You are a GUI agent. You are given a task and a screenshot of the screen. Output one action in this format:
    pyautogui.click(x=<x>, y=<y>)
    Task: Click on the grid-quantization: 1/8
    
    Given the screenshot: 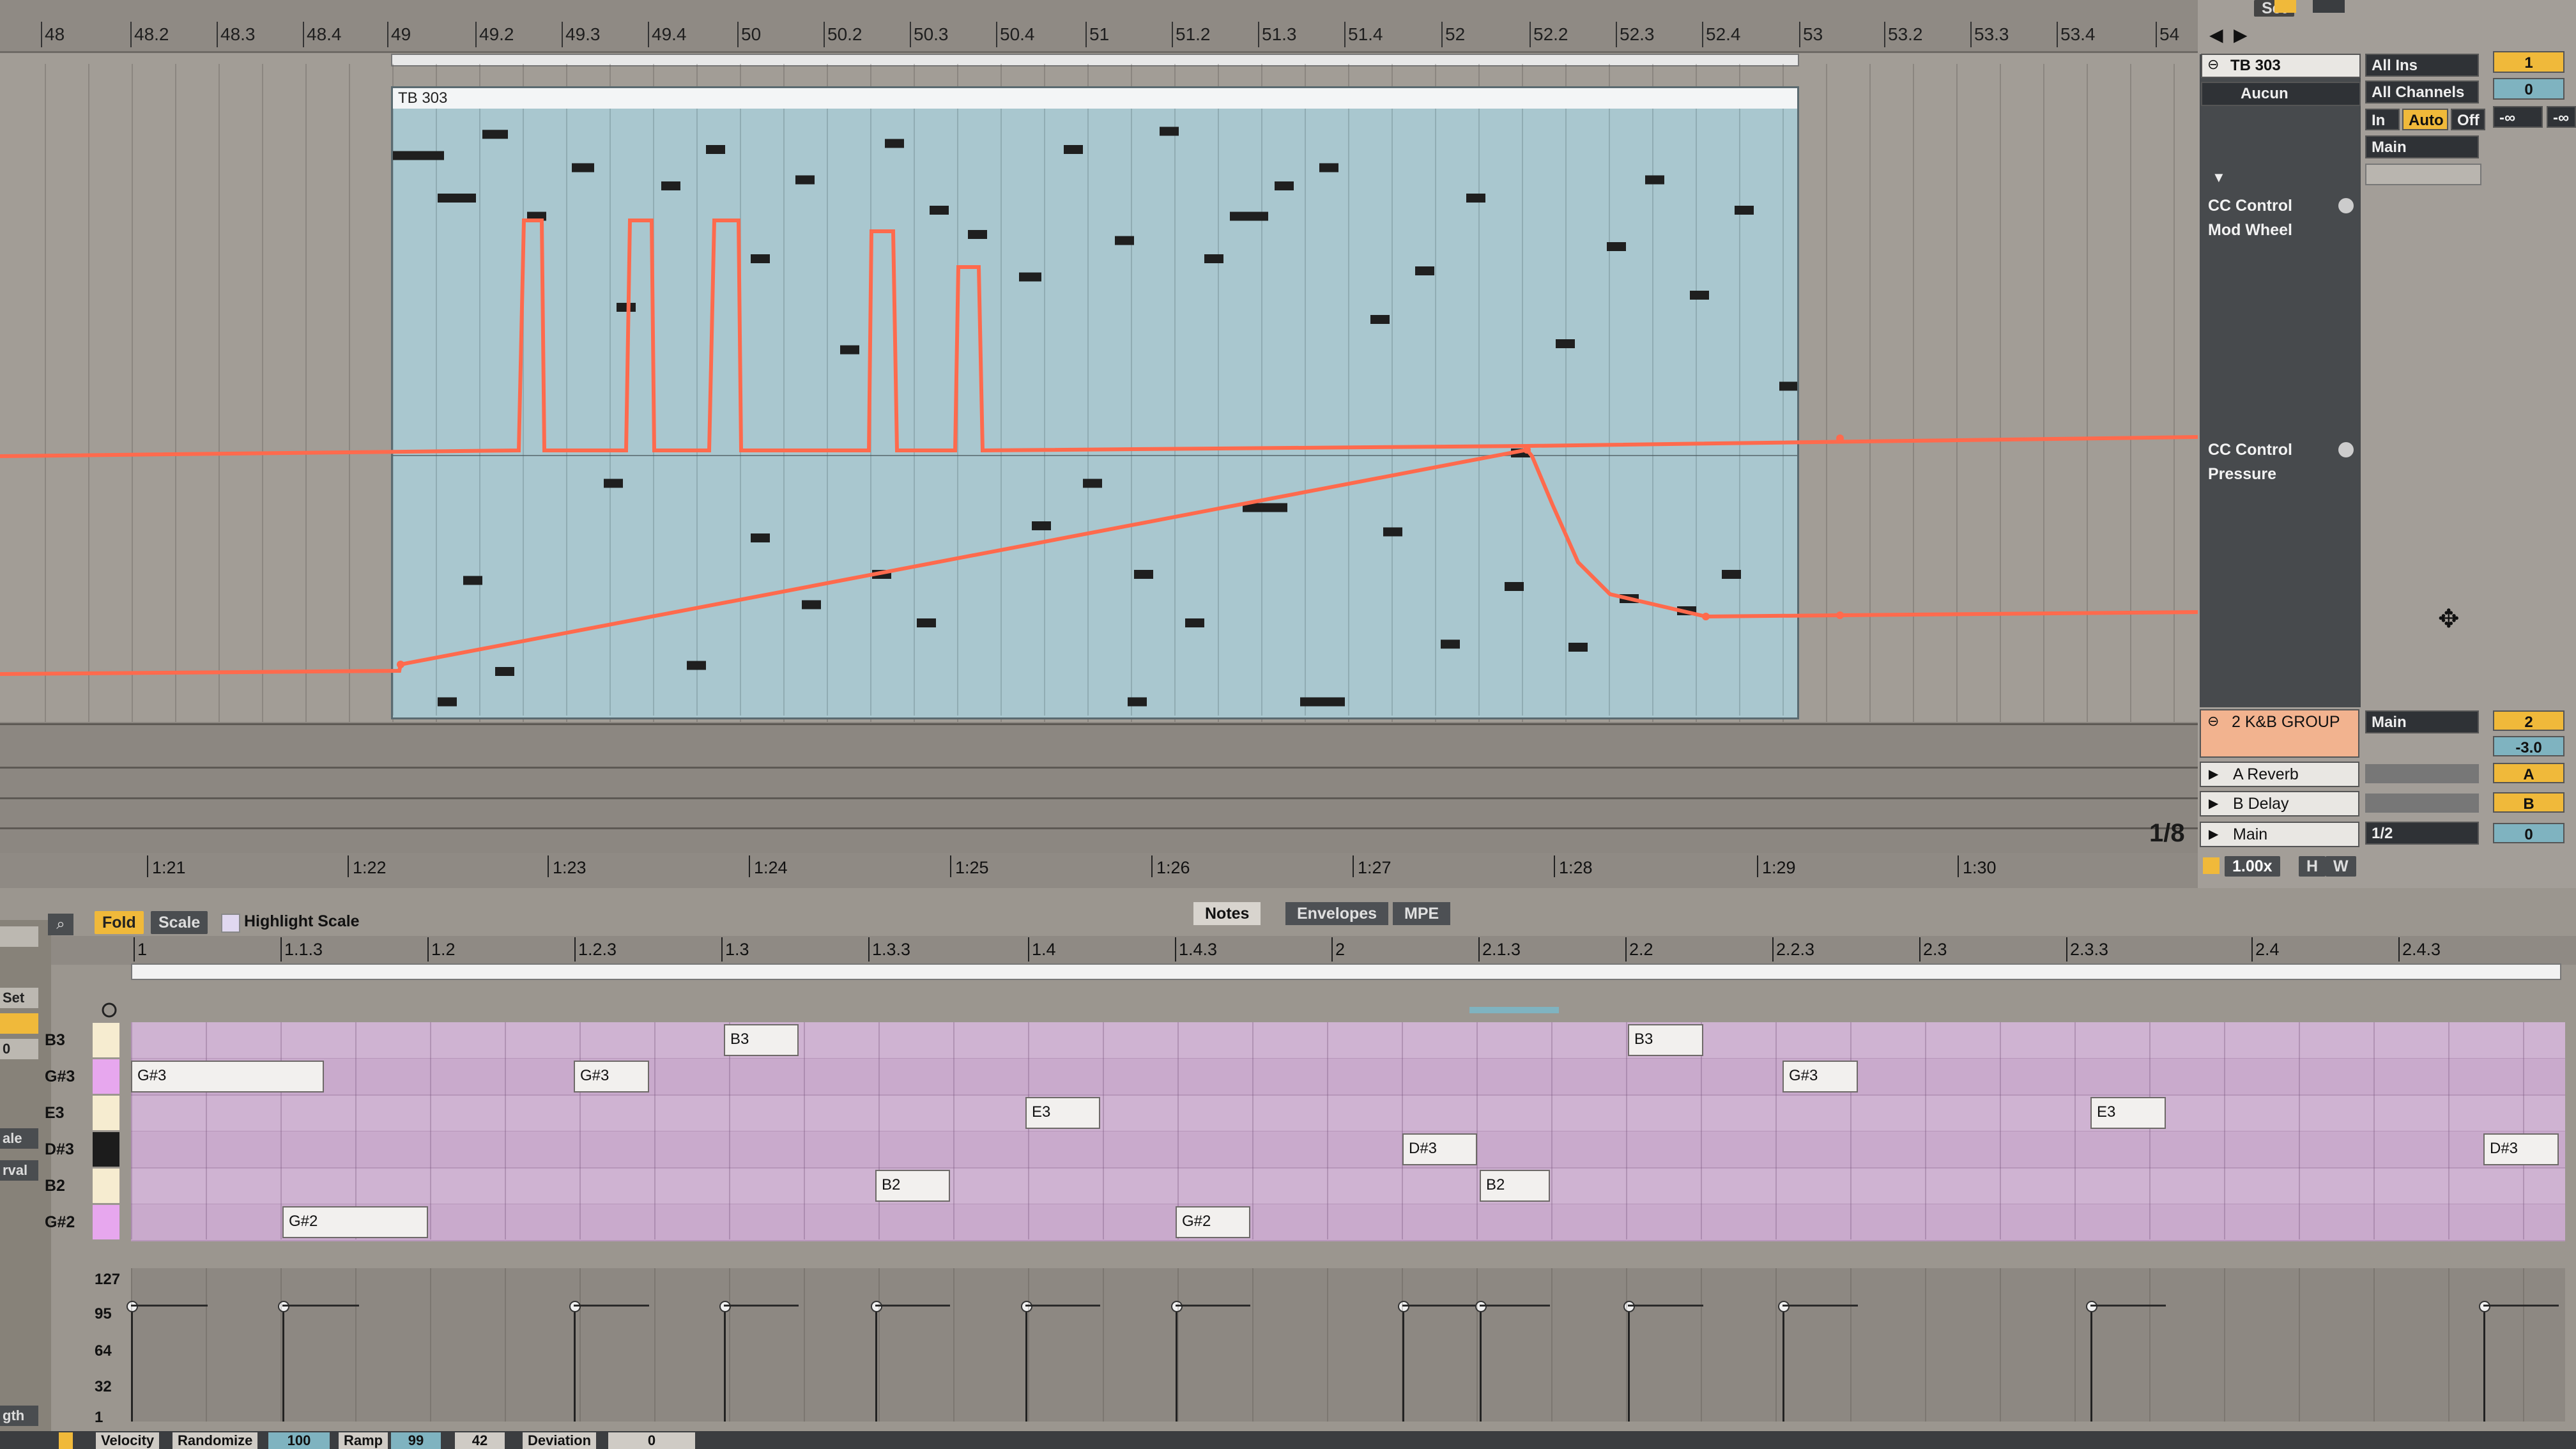 What is the action you would take?
    pyautogui.click(x=2167, y=833)
    